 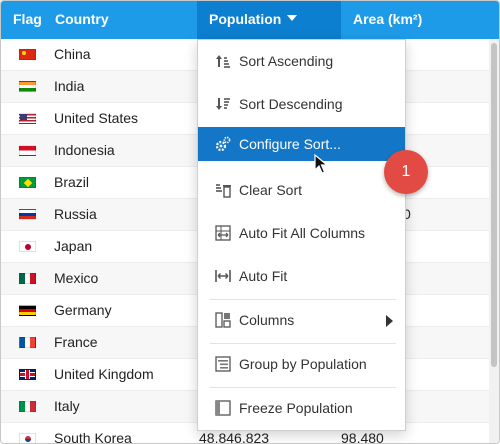 What do you see at coordinates (420, 20) in the screenshot?
I see `column-header-area: Area (km²)` at bounding box center [420, 20].